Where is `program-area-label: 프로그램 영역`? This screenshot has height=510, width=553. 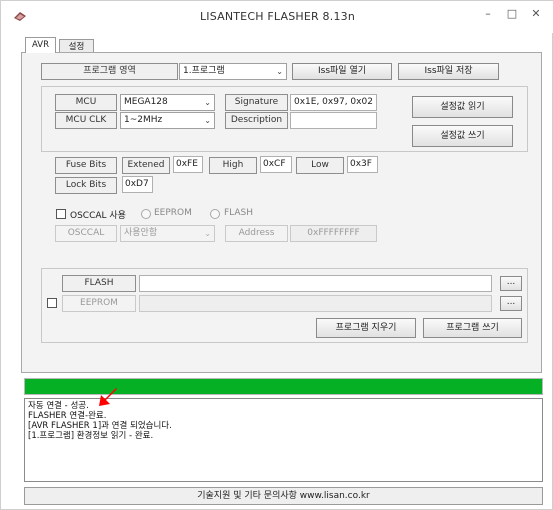 program-area-label: 프로그램 영역 is located at coordinates (109, 71).